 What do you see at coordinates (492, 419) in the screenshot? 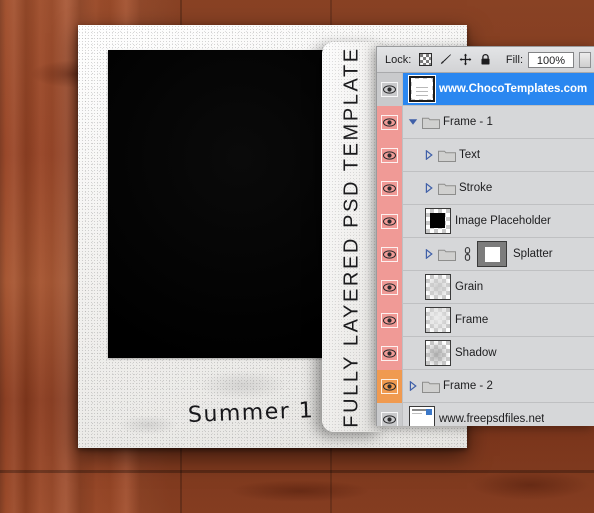
I see `layer-name: www.freepsdfiles.net` at bounding box center [492, 419].